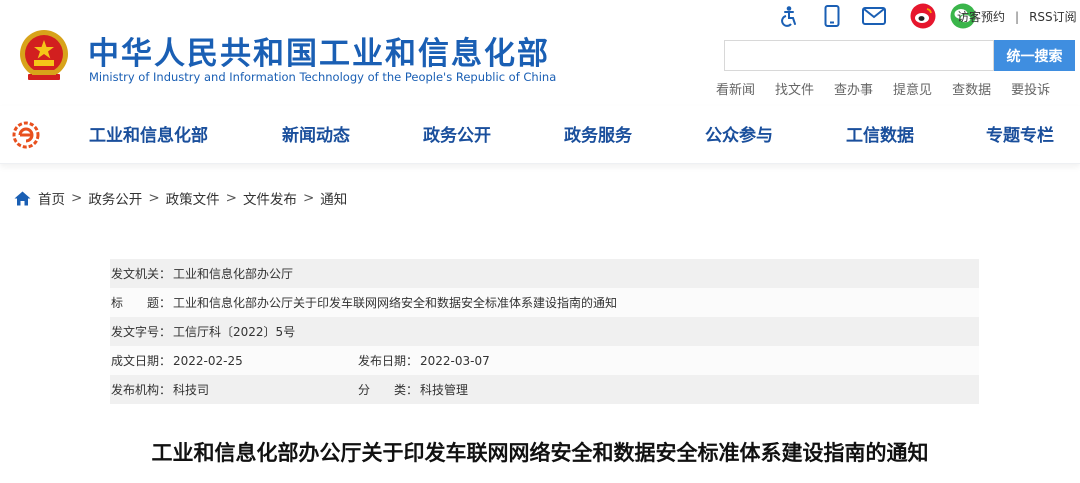  I want to click on nav-item-news: 新闻动态, so click(316, 133).